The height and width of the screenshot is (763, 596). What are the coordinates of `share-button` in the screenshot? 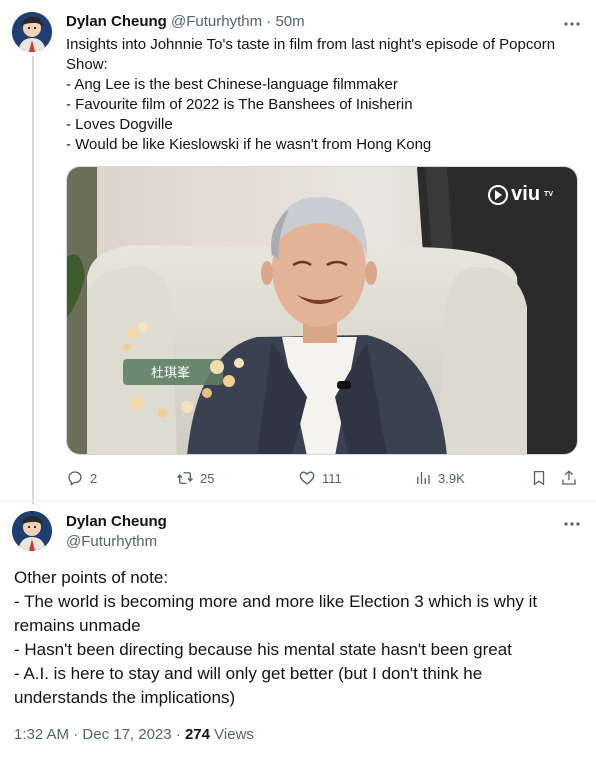 It's located at (569, 478).